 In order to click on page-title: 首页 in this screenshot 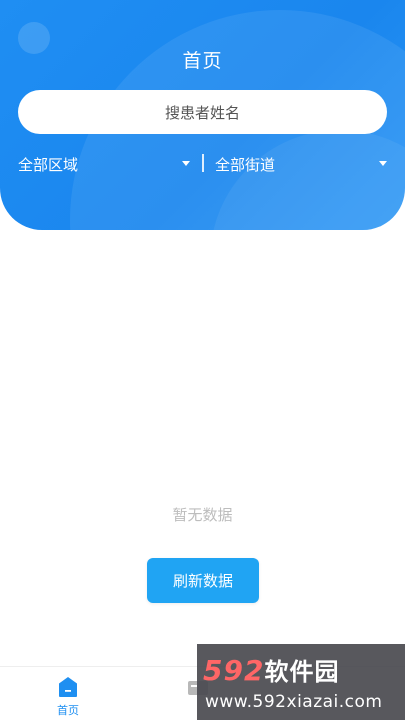, I will do `click(202, 61)`.